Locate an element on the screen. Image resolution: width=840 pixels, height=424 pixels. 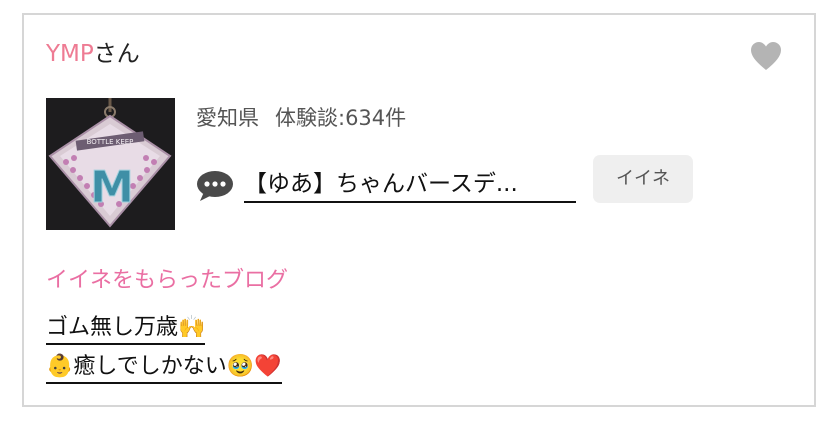
thumbnail-letter: M is located at coordinates (112, 187).